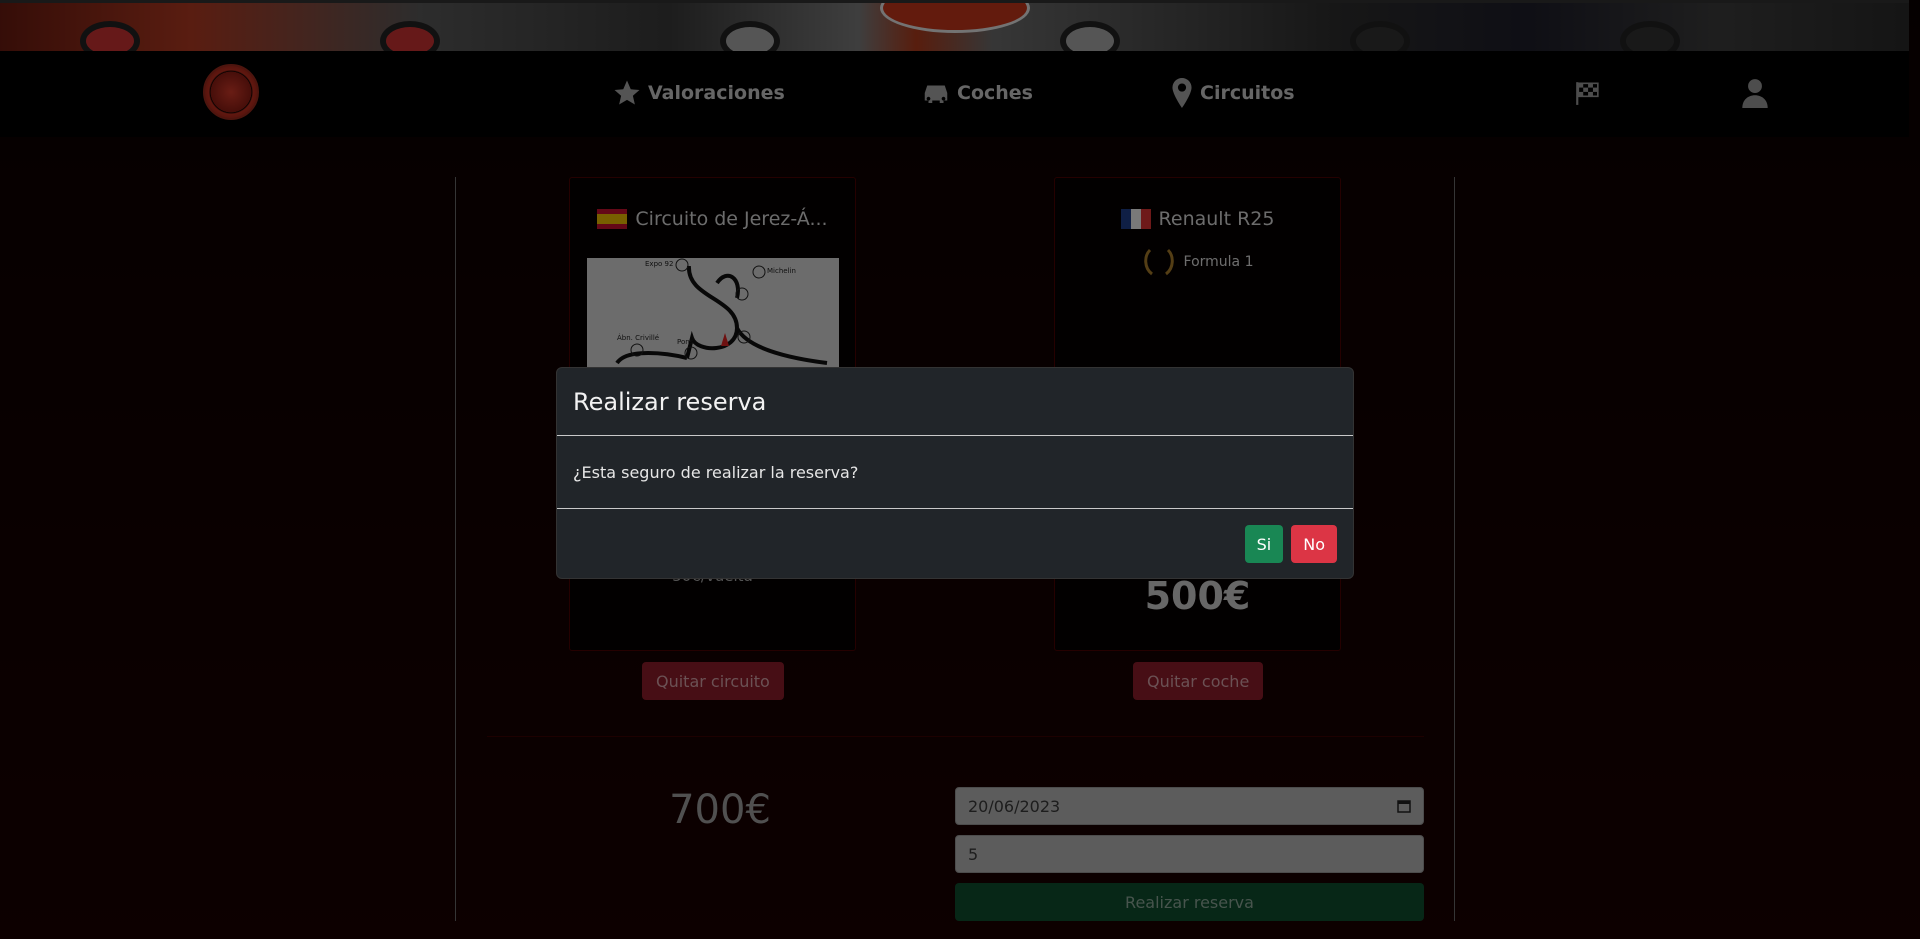 The image size is (1920, 939). What do you see at coordinates (716, 472) in the screenshot?
I see `modal-message: ¿Esta seguro de realizar la reserva?` at bounding box center [716, 472].